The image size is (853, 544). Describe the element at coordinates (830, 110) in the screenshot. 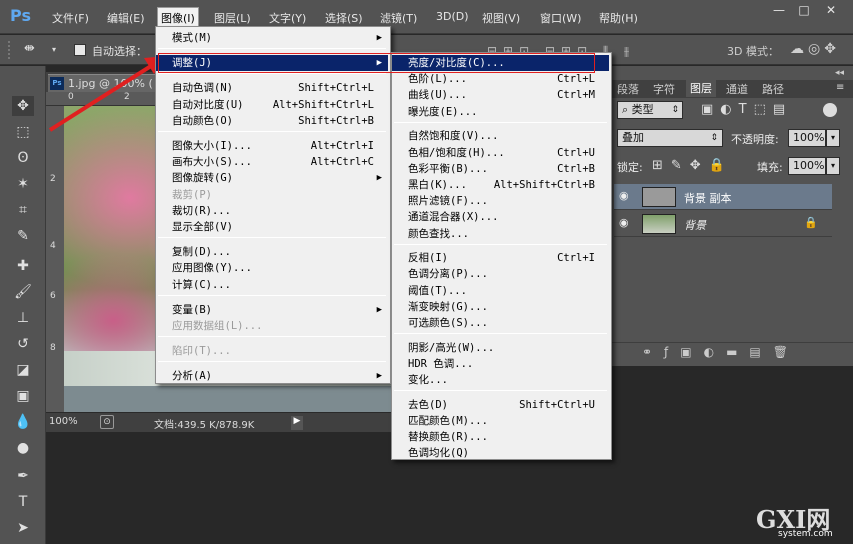

I see `filter-toggle` at that location.